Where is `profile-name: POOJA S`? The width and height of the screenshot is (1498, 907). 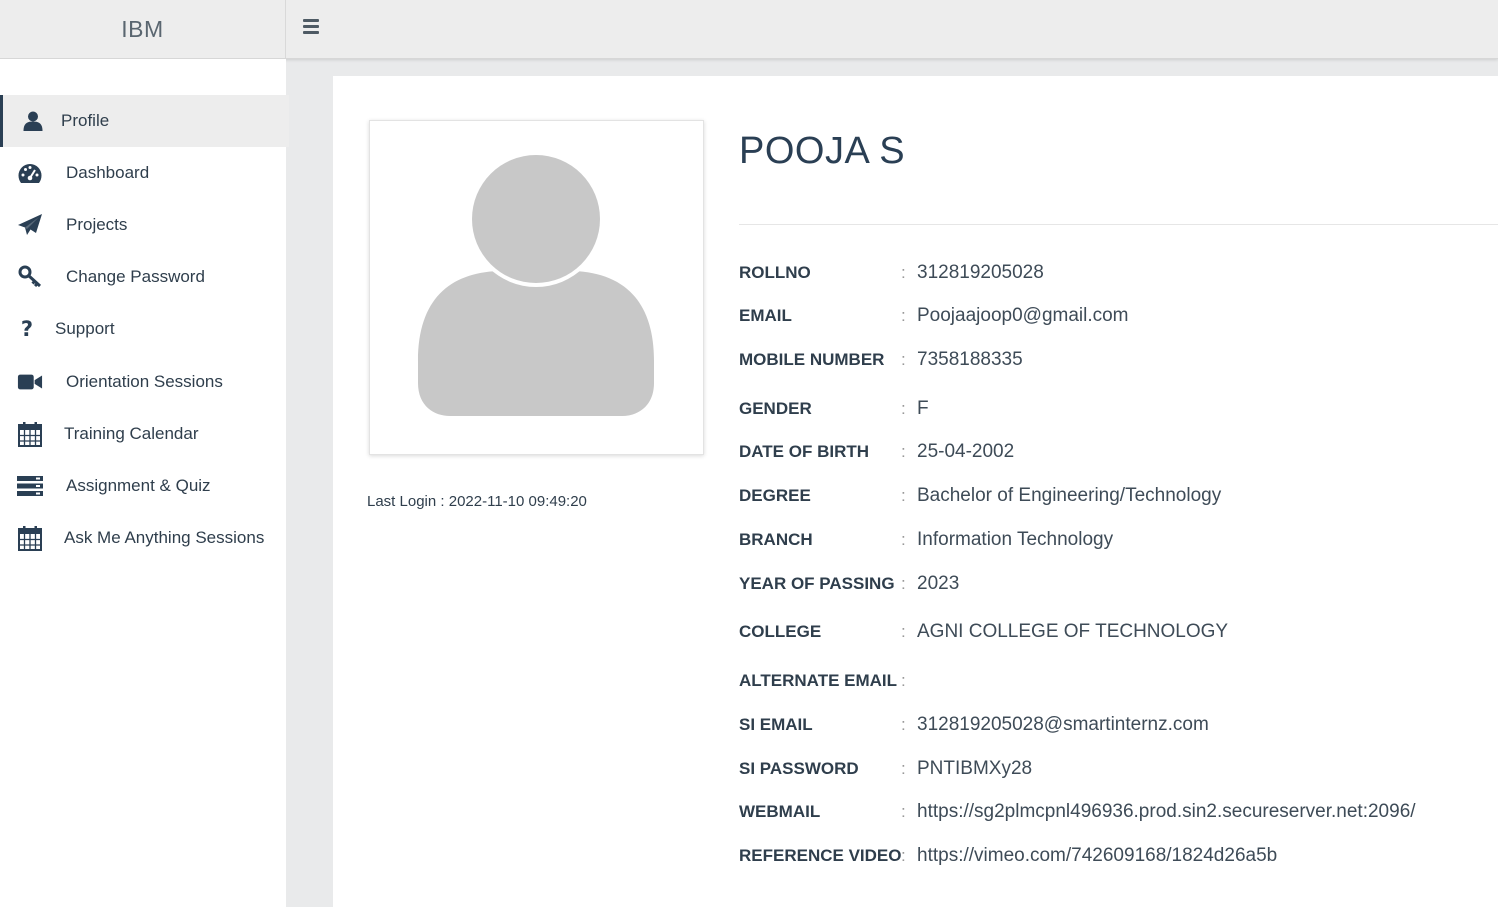
profile-name: POOJA S is located at coordinates (822, 151).